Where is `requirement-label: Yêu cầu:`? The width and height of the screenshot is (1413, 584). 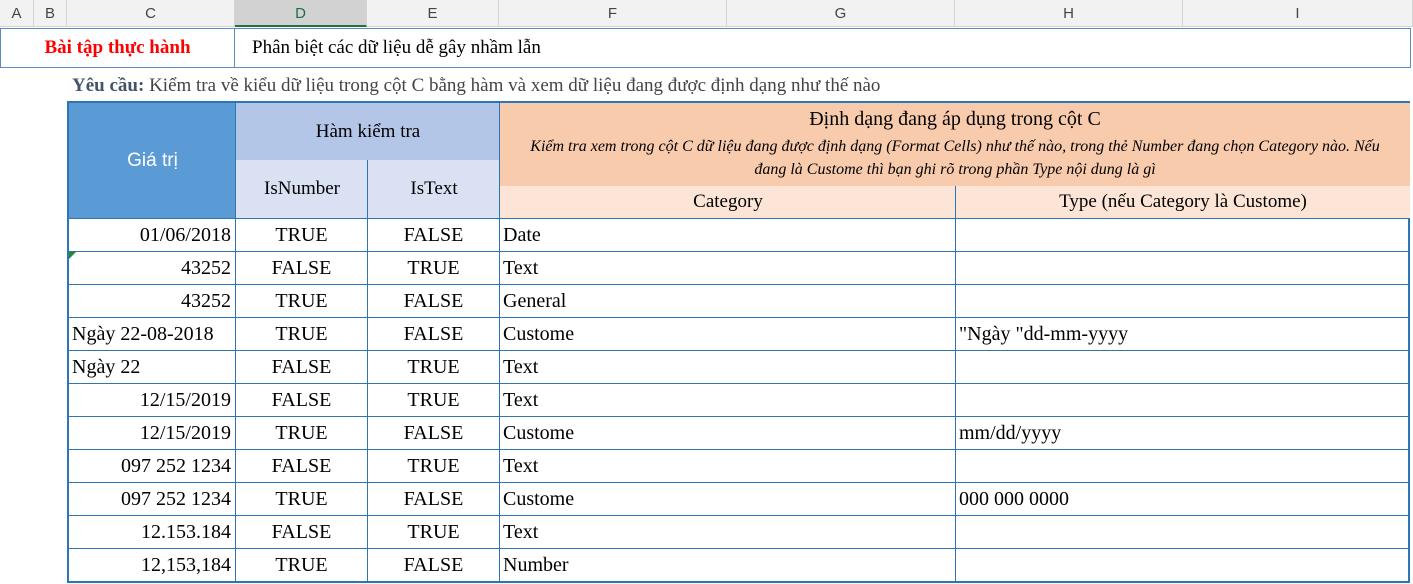
requirement-label: Yêu cầu: is located at coordinates (108, 85).